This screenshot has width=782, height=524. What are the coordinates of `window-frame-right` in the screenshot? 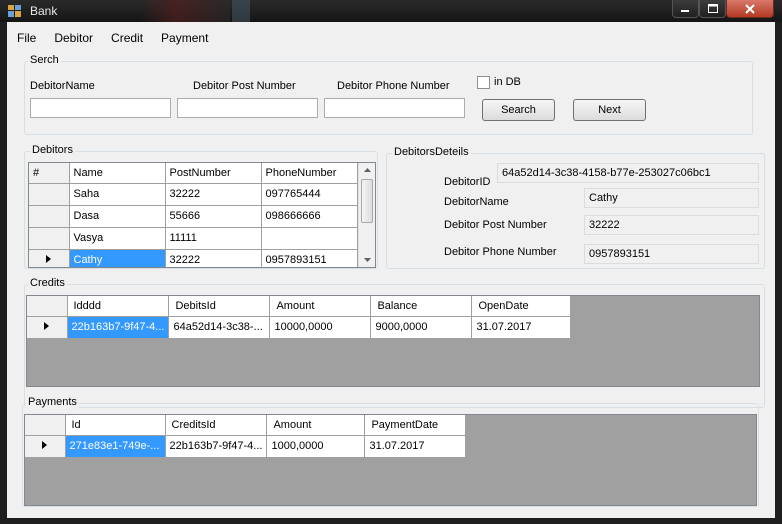 It's located at (778, 273).